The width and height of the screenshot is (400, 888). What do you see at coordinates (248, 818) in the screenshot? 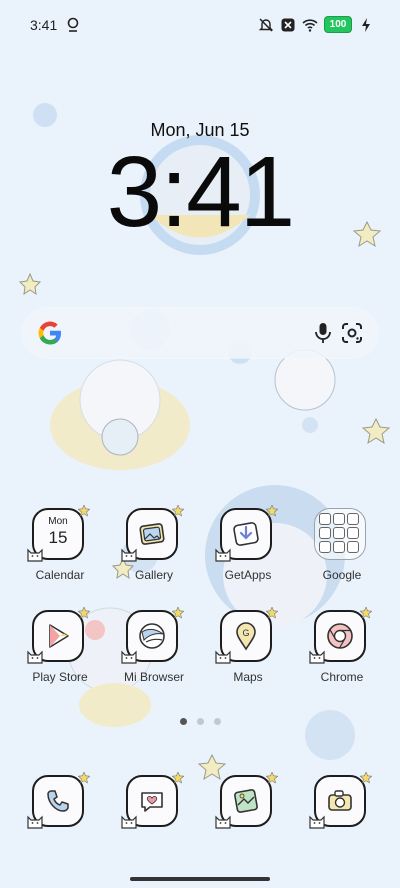
I see `dock-gallery` at bounding box center [248, 818].